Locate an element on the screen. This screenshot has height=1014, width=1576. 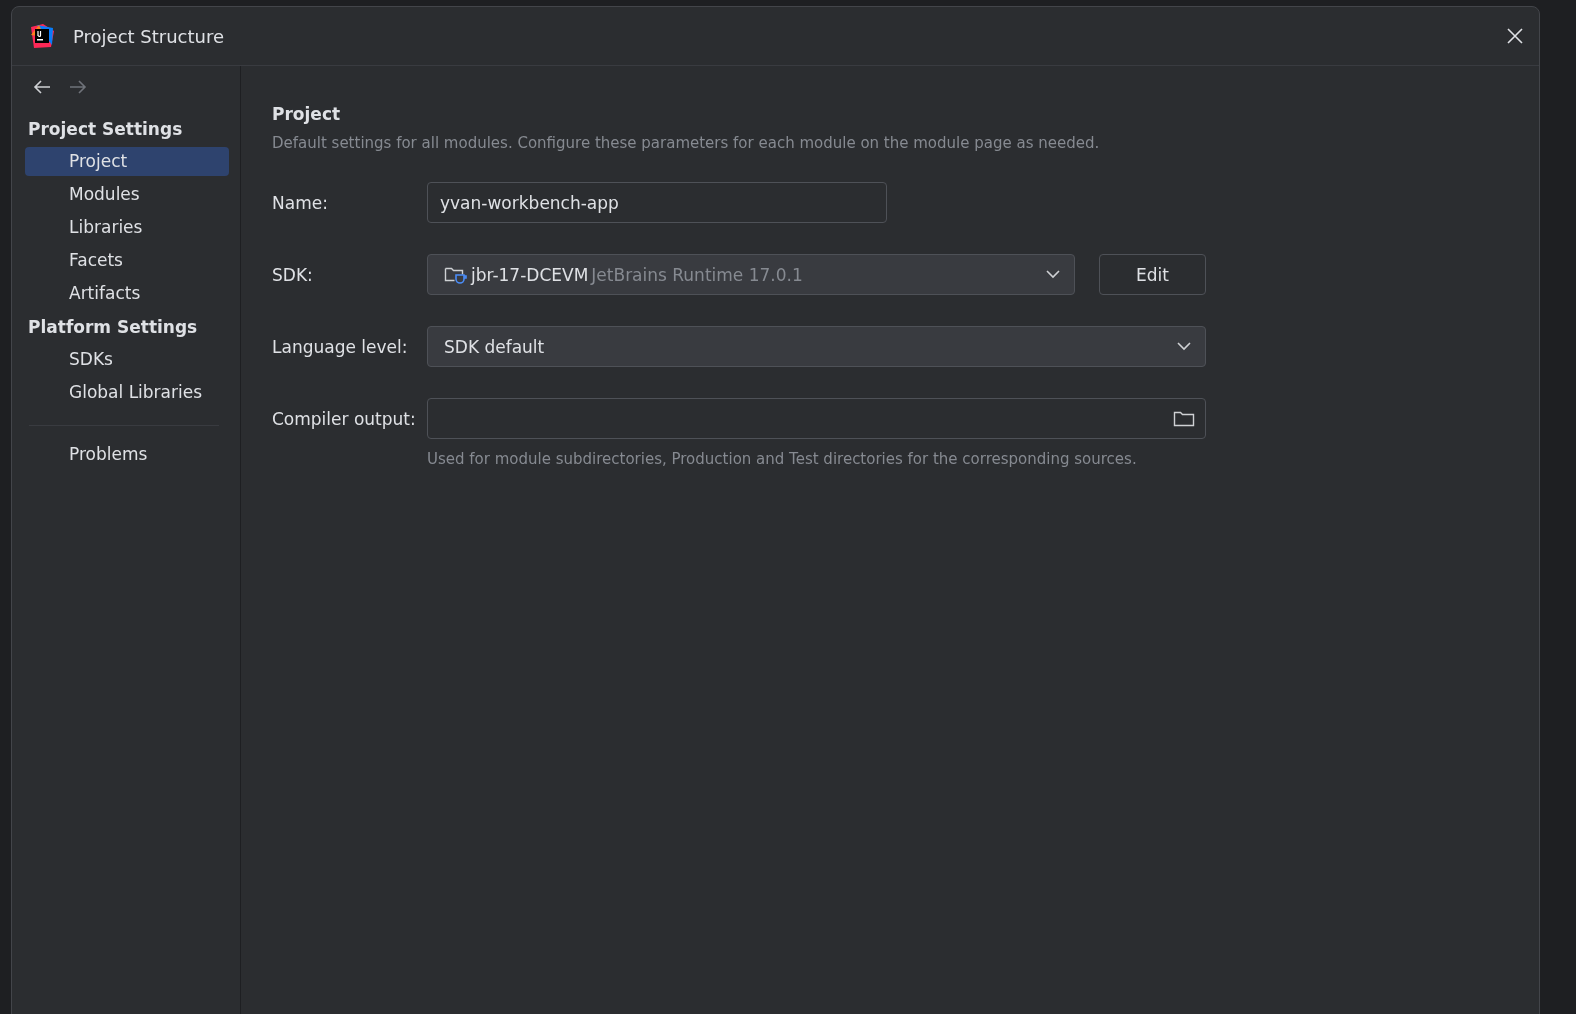
sidebar-item: Project is located at coordinates (127, 161).